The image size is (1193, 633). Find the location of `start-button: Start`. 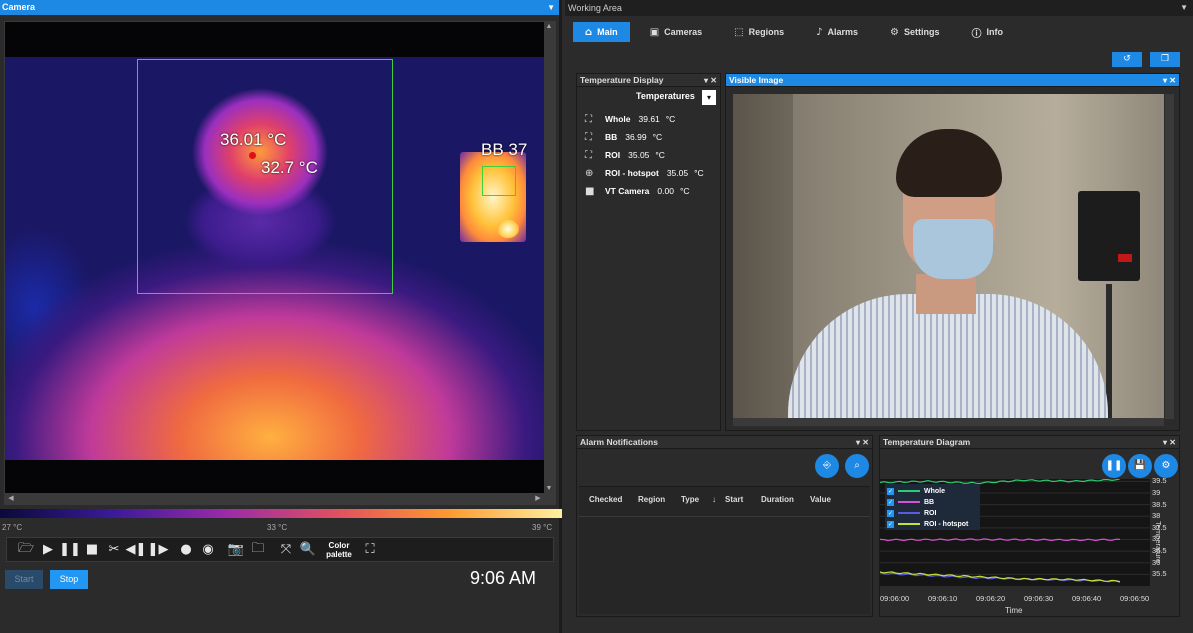

start-button: Start is located at coordinates (24, 579).